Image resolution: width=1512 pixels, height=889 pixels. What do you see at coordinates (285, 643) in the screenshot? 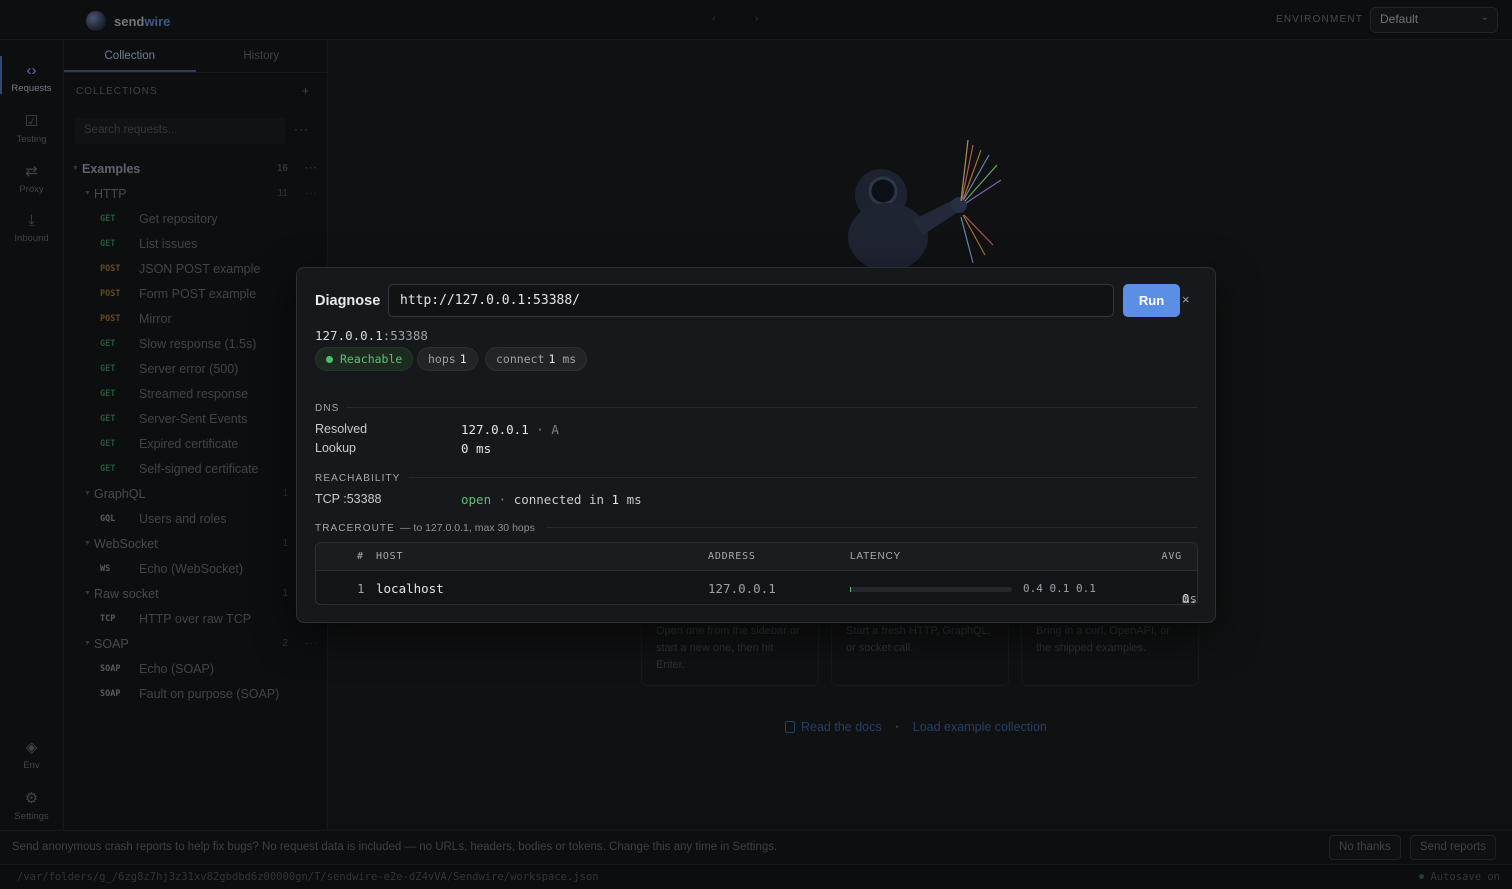
I see `folder-count: 2` at bounding box center [285, 643].